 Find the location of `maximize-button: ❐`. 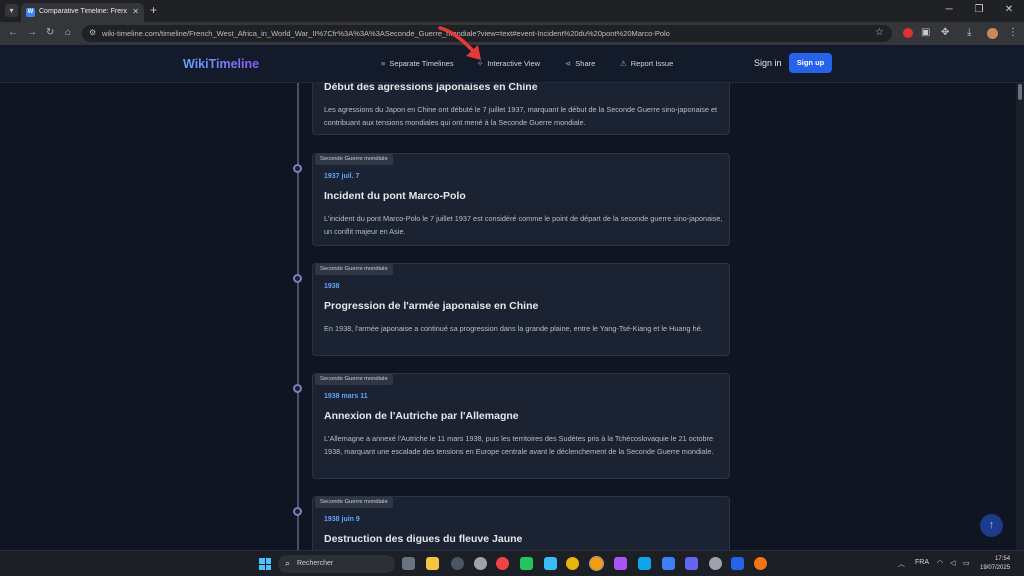

maximize-button: ❐ is located at coordinates (979, 11).